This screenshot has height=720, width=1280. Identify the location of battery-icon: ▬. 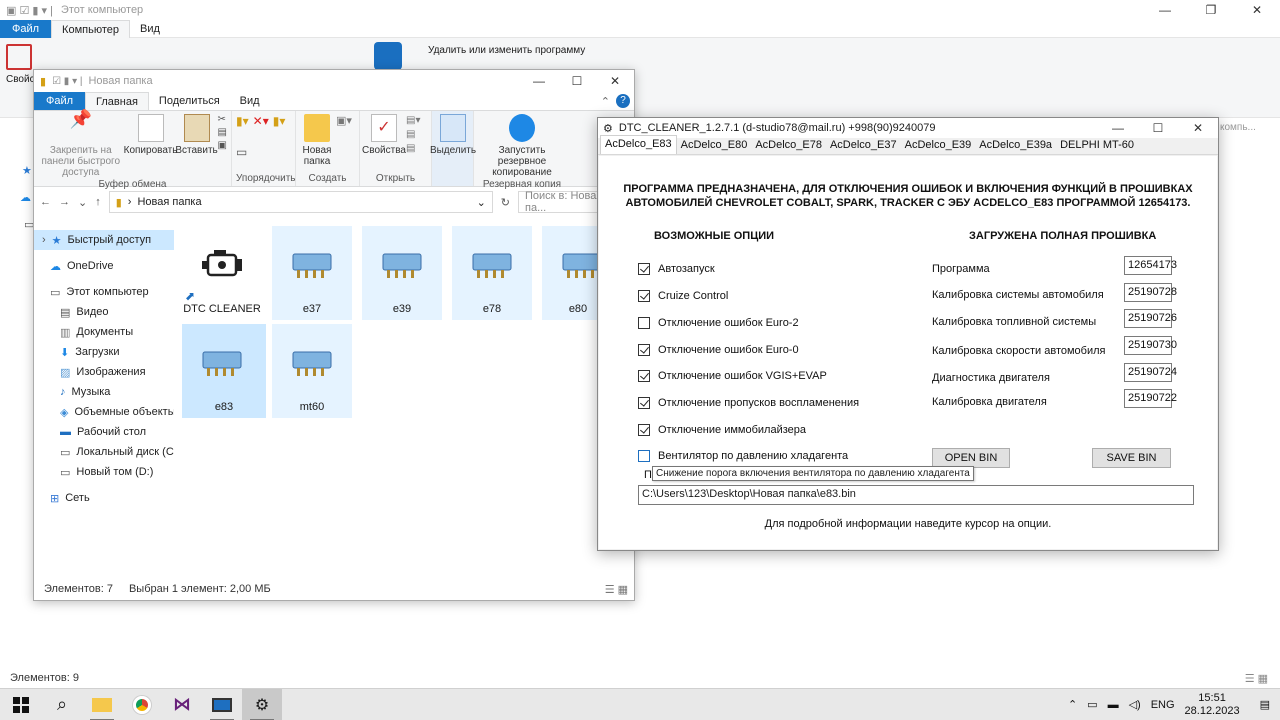
(1113, 705).